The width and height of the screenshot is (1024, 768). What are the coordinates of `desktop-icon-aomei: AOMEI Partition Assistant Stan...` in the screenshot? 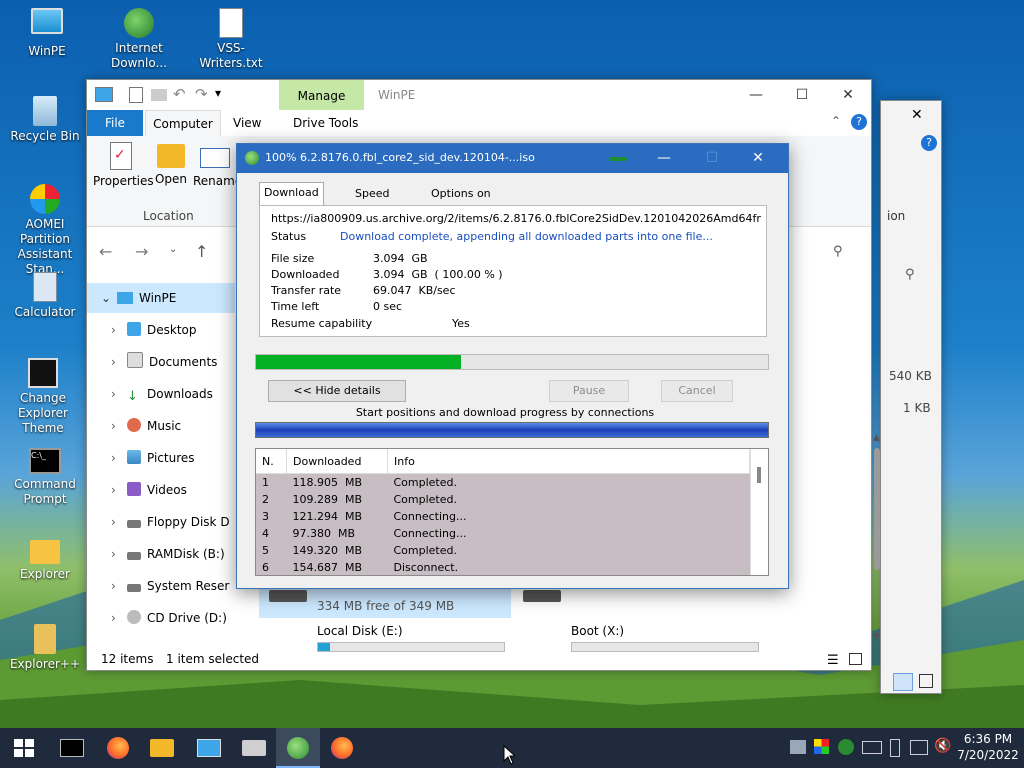 It's located at (45, 230).